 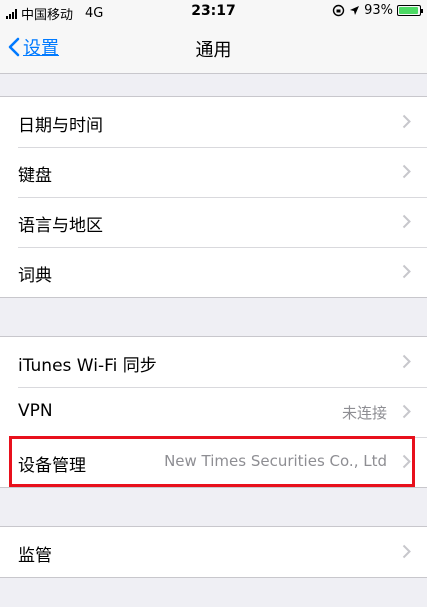 I want to click on nav-bar: 设置 通用, so click(x=213, y=49).